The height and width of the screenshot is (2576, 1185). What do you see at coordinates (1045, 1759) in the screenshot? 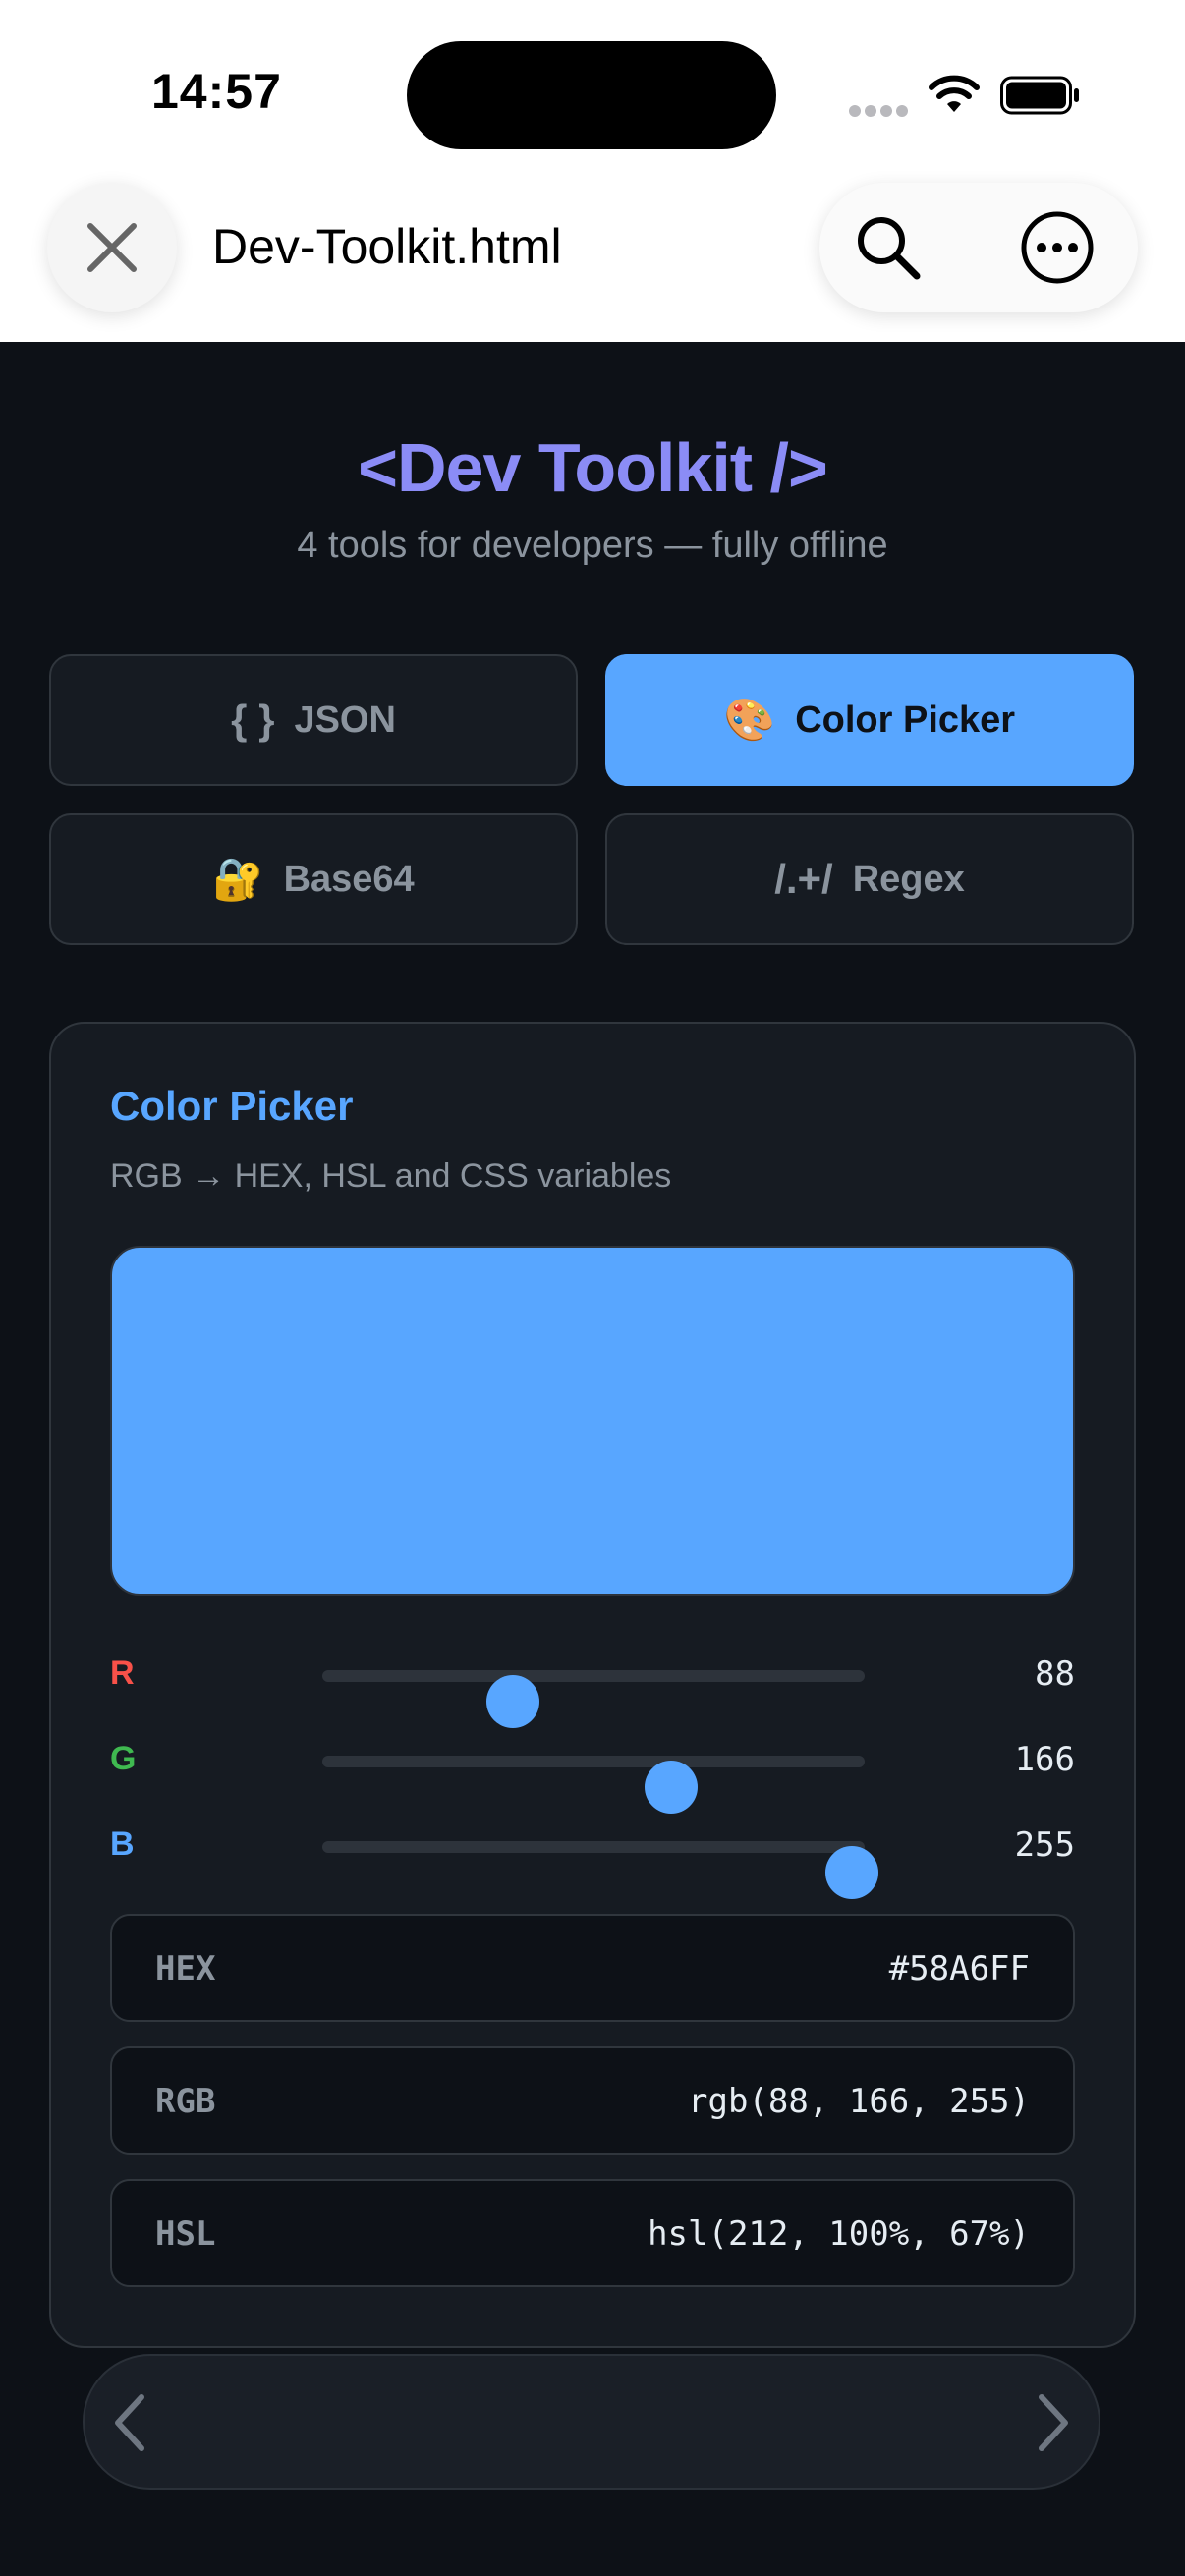
I see `slider-value: 166` at bounding box center [1045, 1759].